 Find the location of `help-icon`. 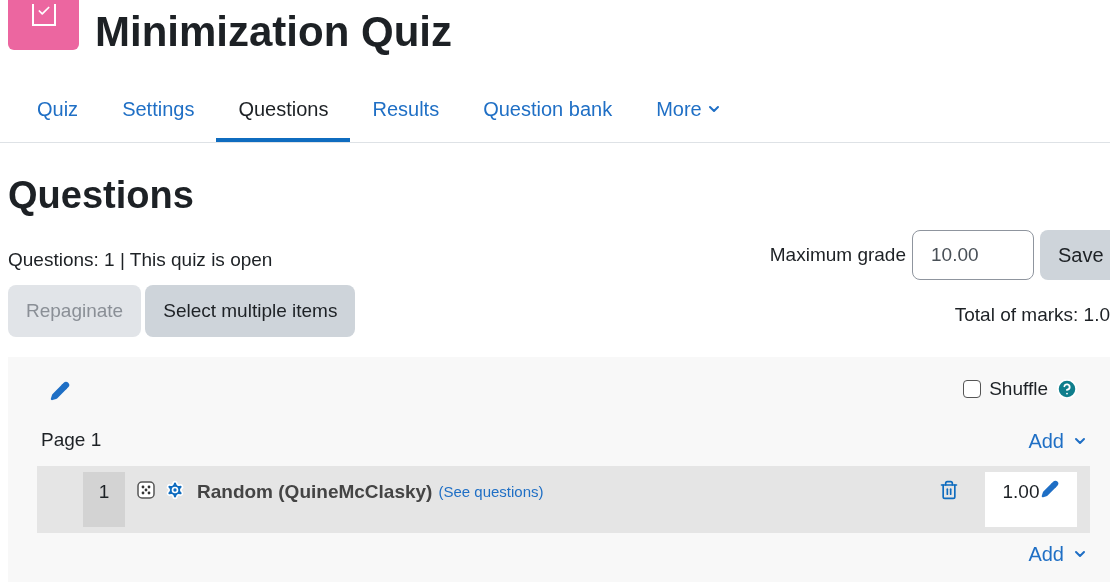

help-icon is located at coordinates (1067, 389).